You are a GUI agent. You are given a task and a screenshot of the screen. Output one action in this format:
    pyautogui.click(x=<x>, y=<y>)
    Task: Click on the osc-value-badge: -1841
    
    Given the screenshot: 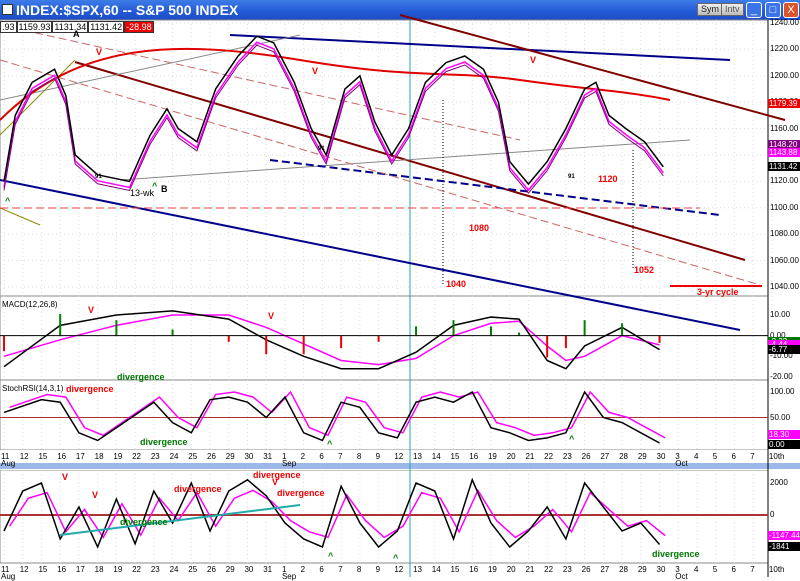 What is the action you would take?
    pyautogui.click(x=784, y=546)
    